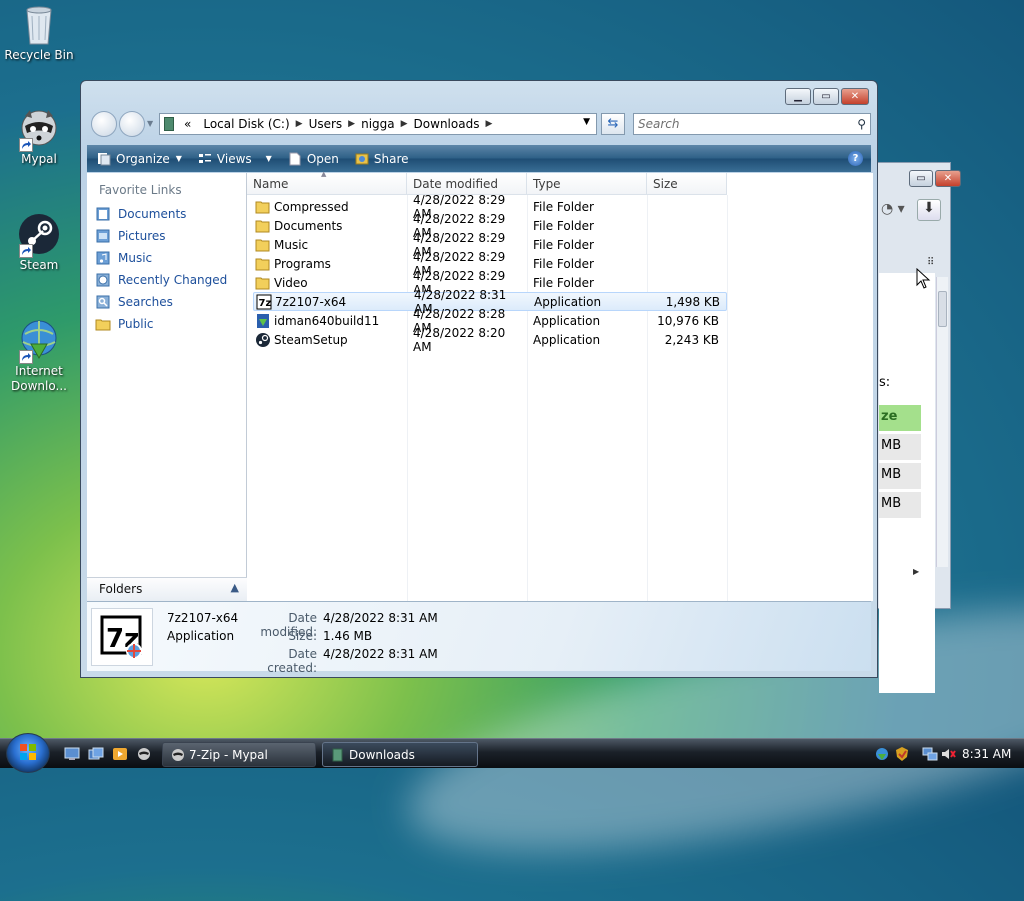 Image resolution: width=1024 pixels, height=901 pixels. What do you see at coordinates (201, 636) in the screenshot?
I see `details-file-type: Application` at bounding box center [201, 636].